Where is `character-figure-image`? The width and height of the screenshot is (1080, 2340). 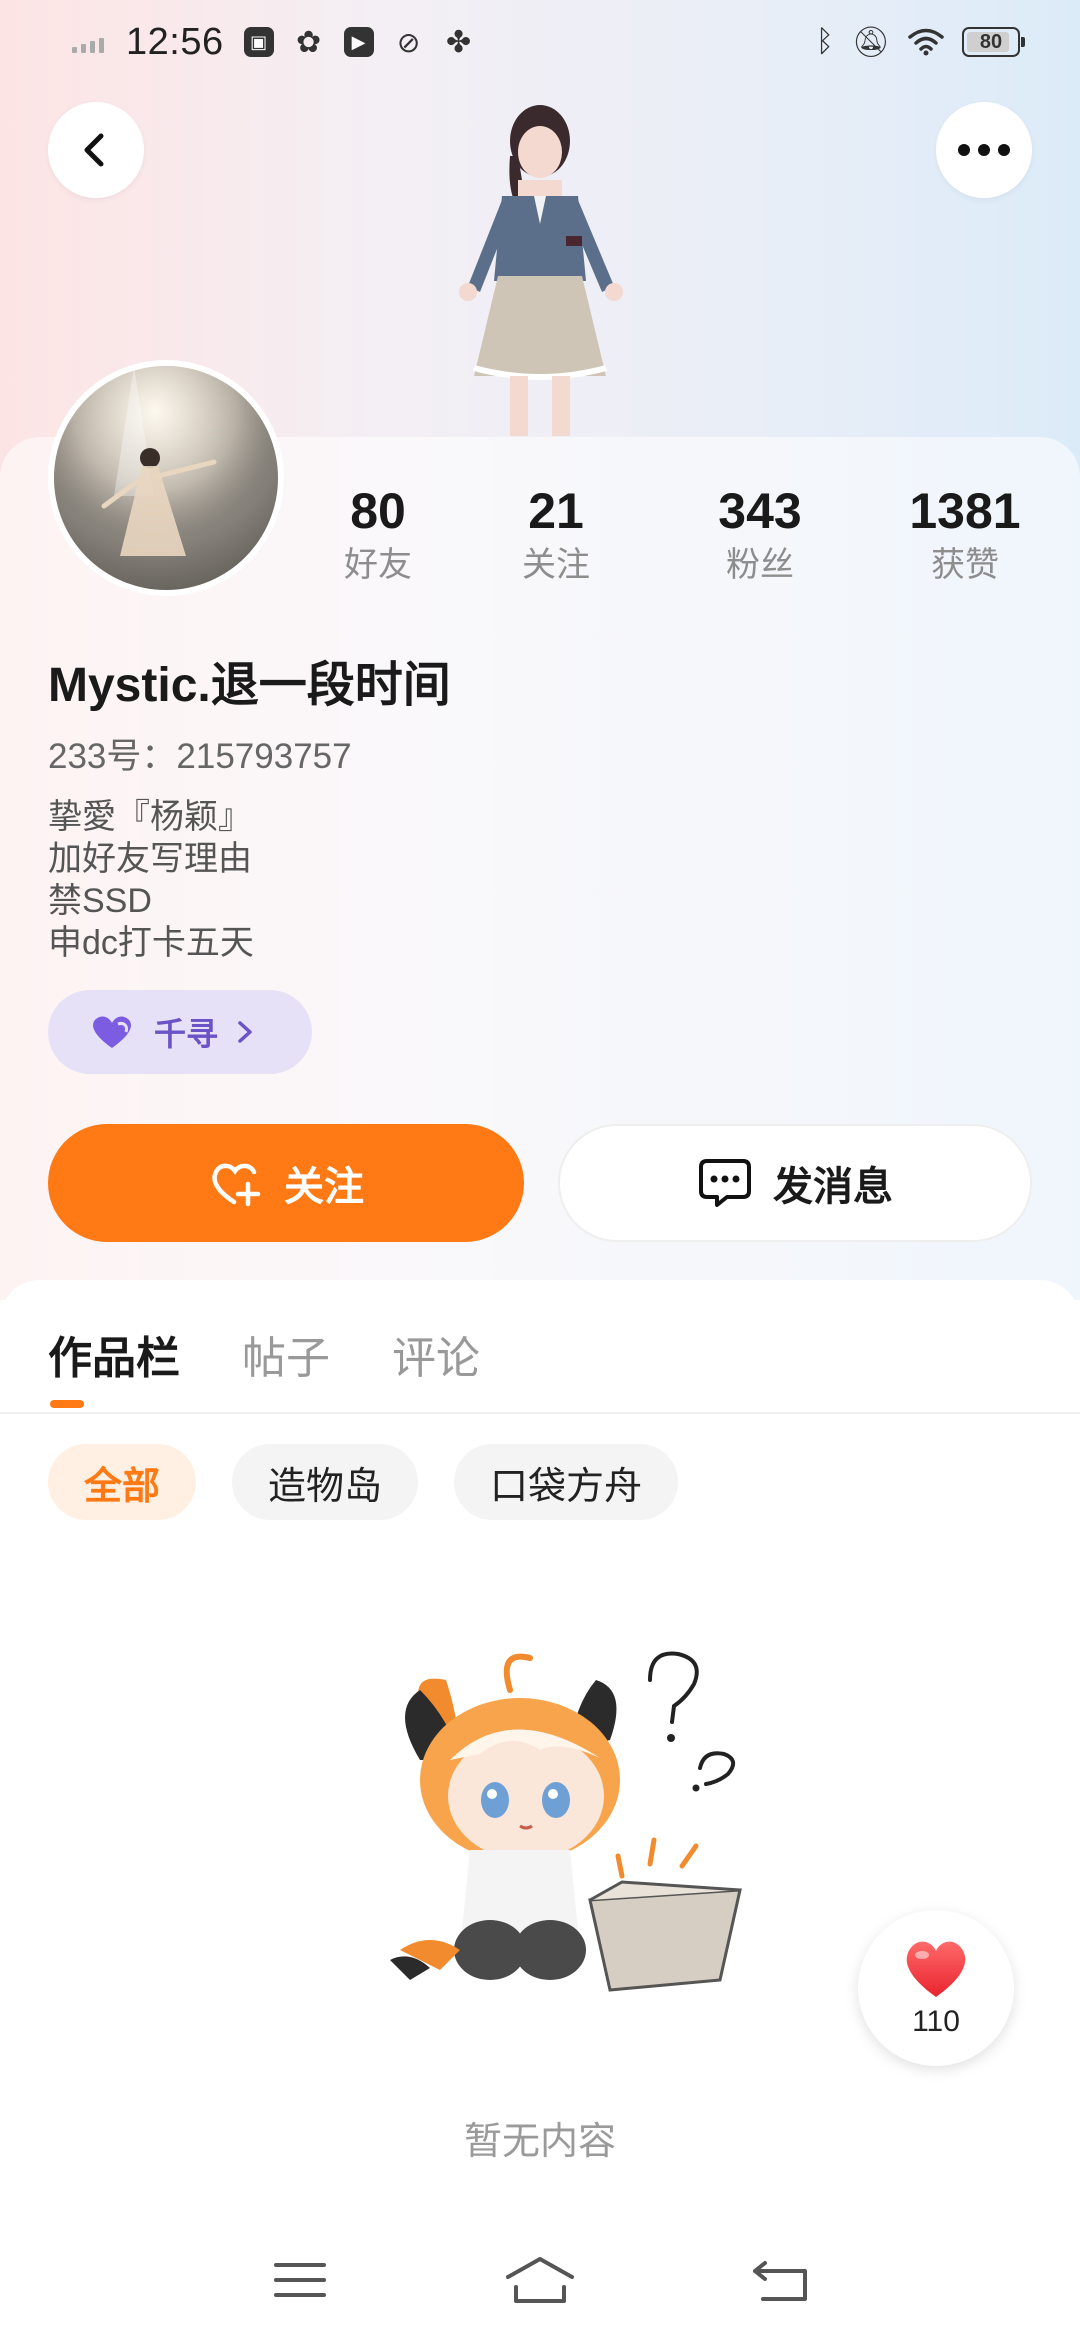 character-figure-image is located at coordinates (541, 270).